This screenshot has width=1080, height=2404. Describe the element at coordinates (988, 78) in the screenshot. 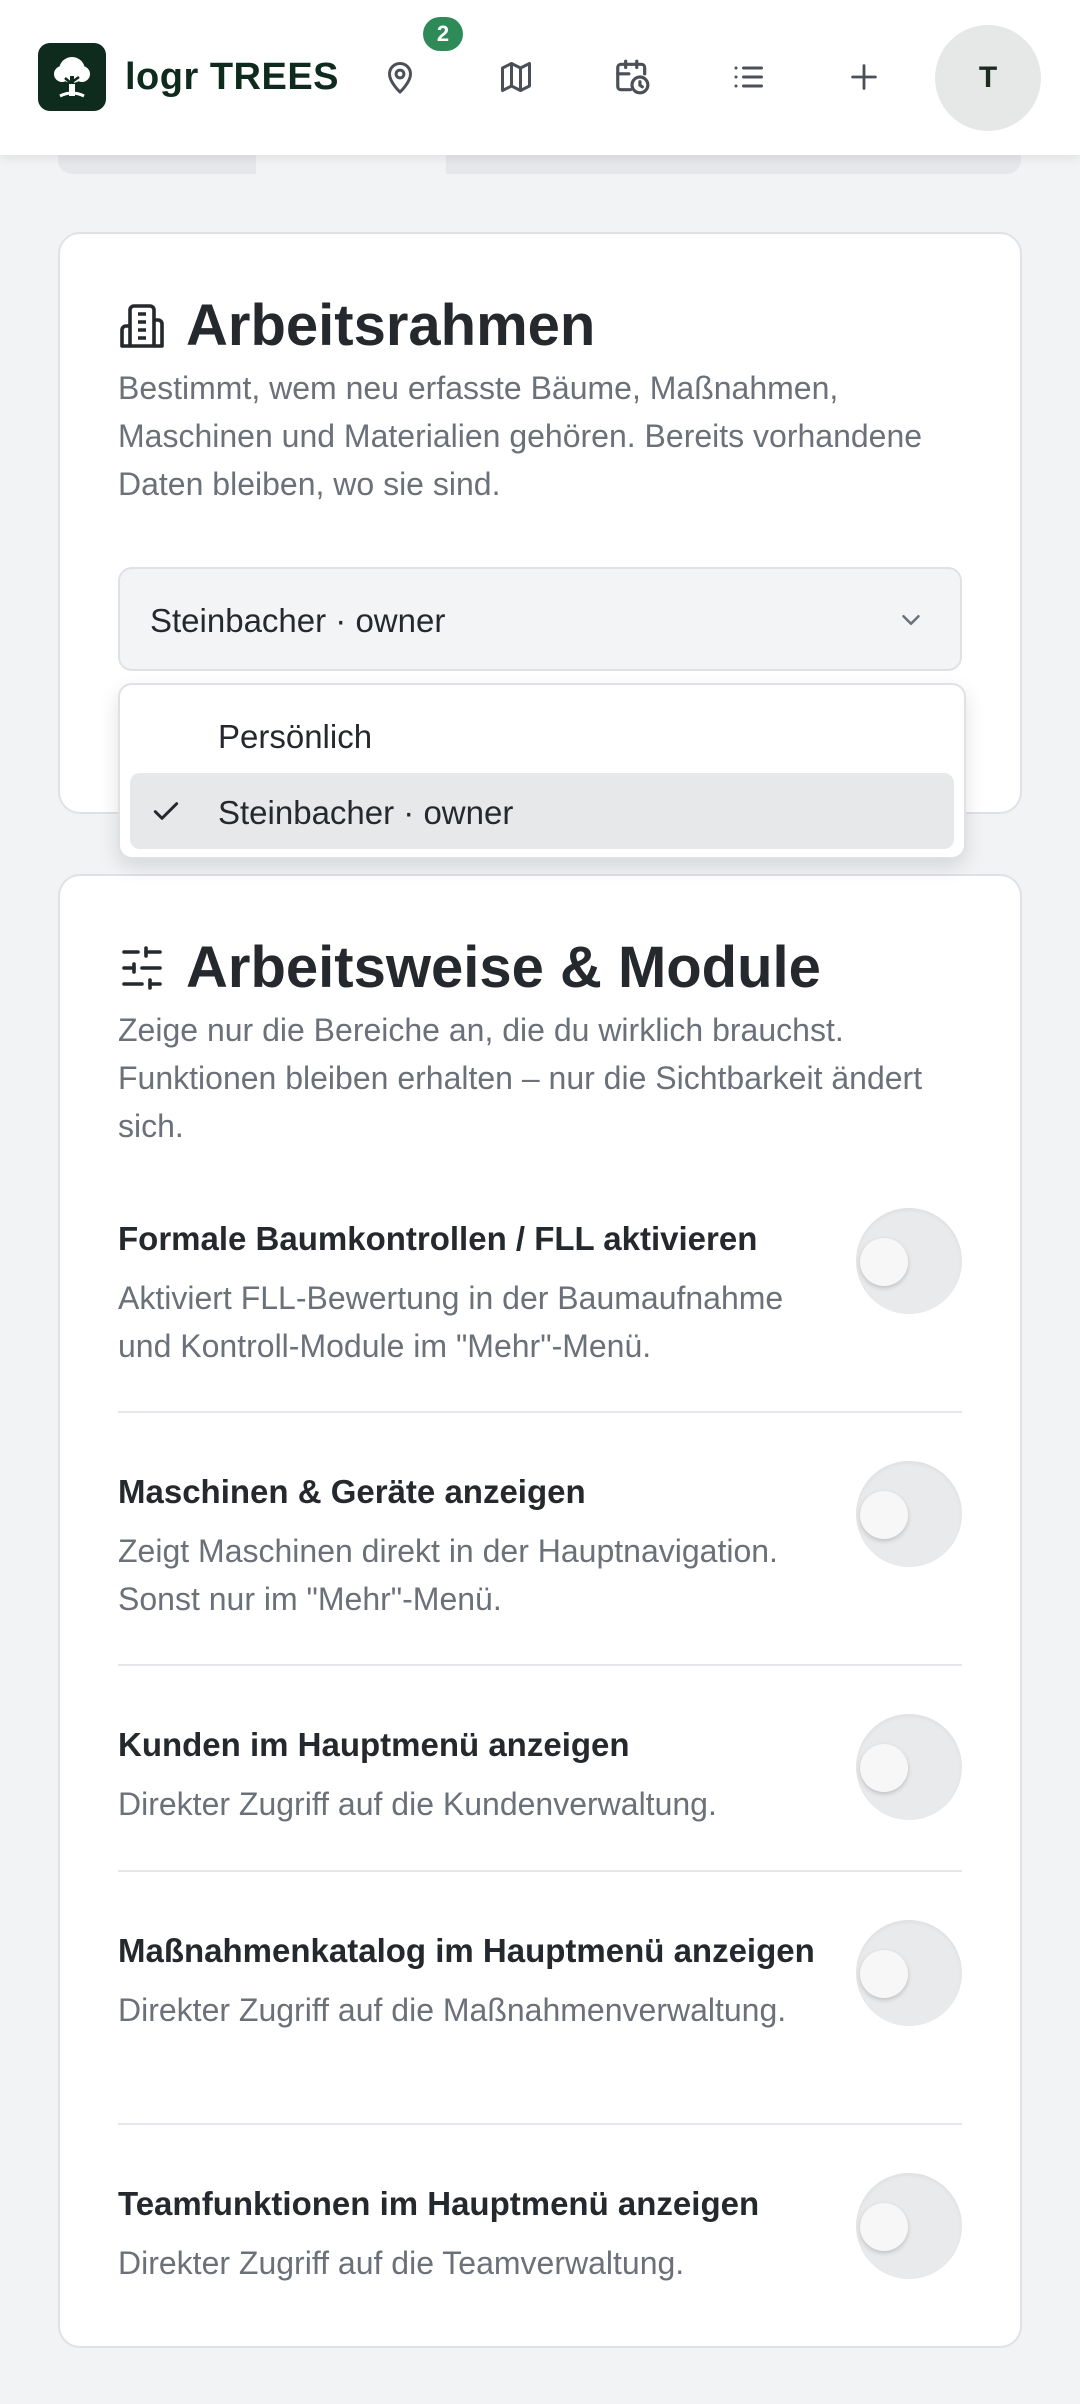

I see `avatar: T` at that location.